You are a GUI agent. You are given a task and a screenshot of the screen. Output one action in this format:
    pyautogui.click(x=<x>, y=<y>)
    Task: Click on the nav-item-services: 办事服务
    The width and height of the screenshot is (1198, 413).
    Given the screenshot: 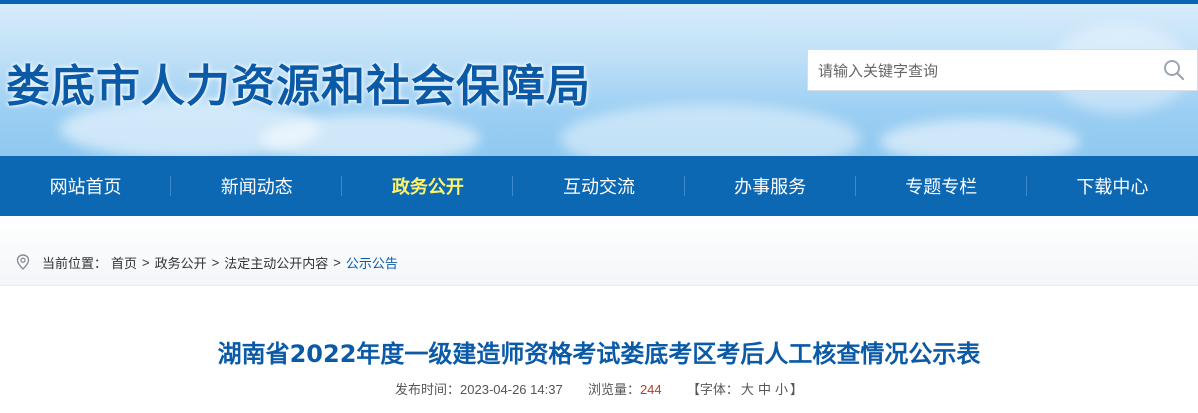 What is the action you would take?
    pyautogui.click(x=770, y=186)
    